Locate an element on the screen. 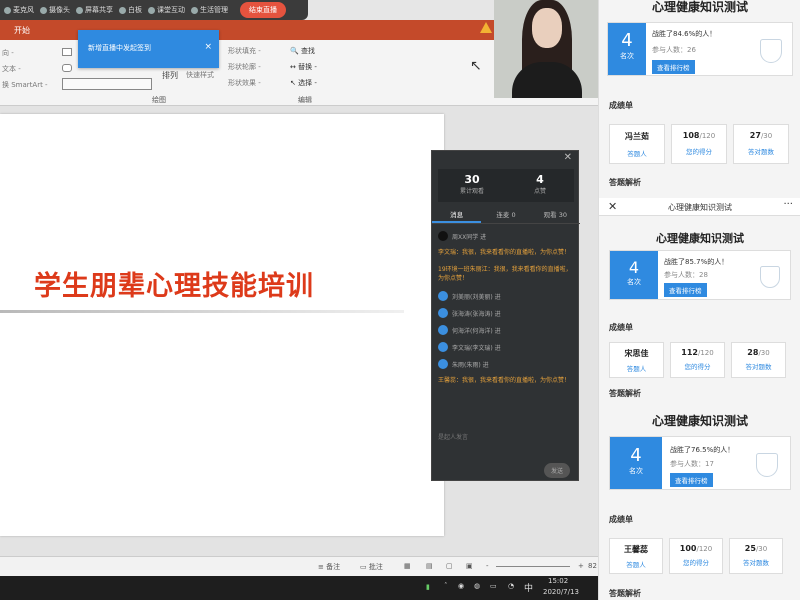 The width and height of the screenshot is (800, 600). normal-view-icon: ▦ is located at coordinates (407, 566).